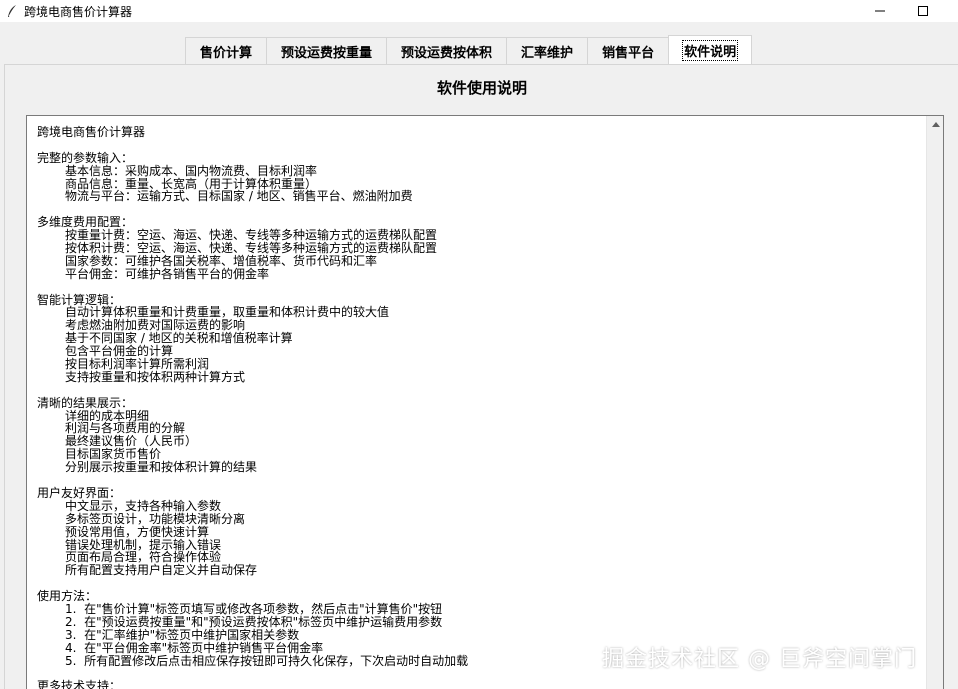 The image size is (958, 689). I want to click on section-title: 用户友好界面：, so click(79, 492).